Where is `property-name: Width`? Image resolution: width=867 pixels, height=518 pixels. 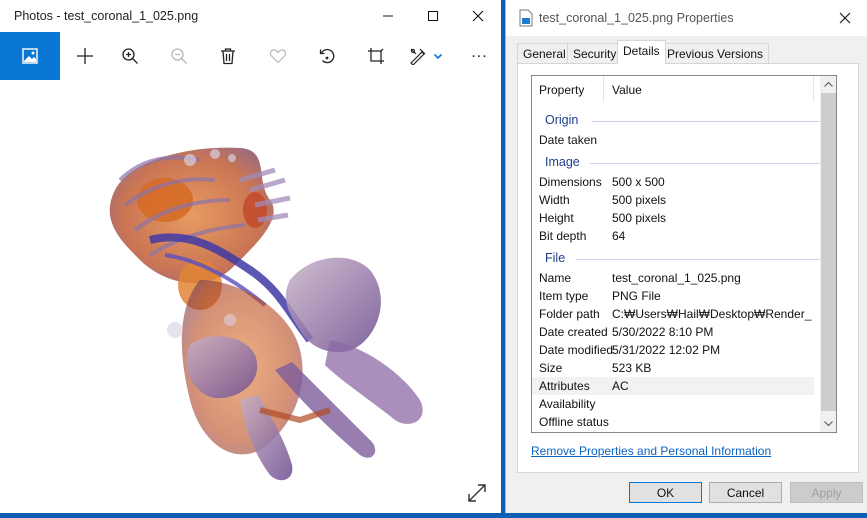
property-name: Width is located at coordinates (554, 200).